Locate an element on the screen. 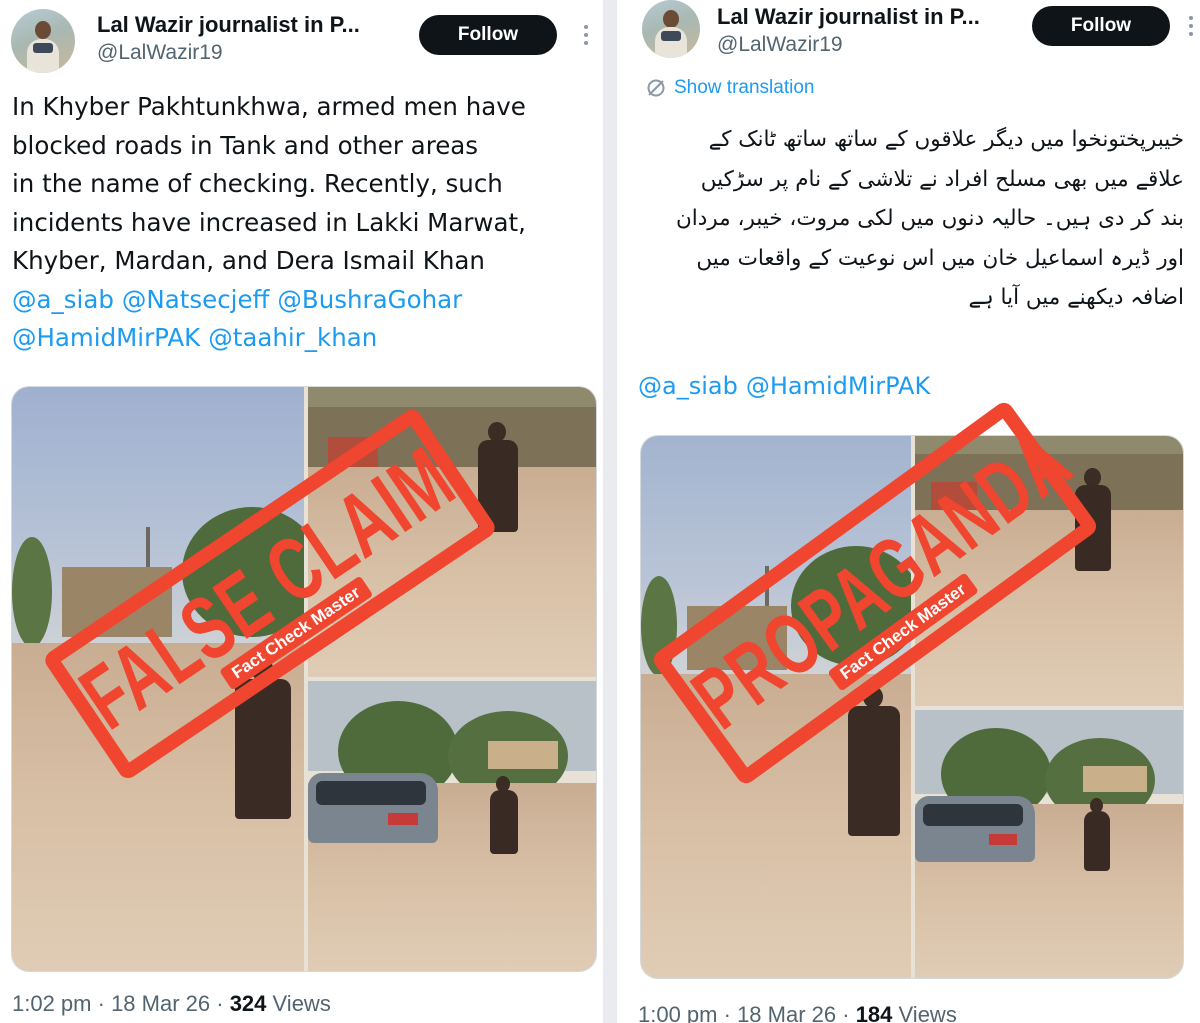  post-meta: 1:00 pm · 18 Mar 26 · 184 Views is located at coordinates (797, 1012).